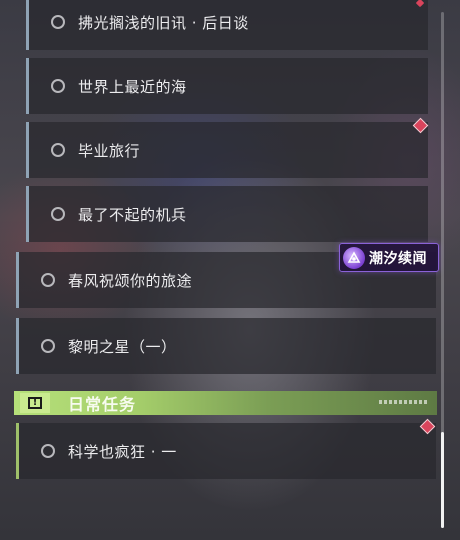 This screenshot has width=460, height=540. Describe the element at coordinates (442, 480) in the screenshot. I see `scrollbar-thumb` at that location.